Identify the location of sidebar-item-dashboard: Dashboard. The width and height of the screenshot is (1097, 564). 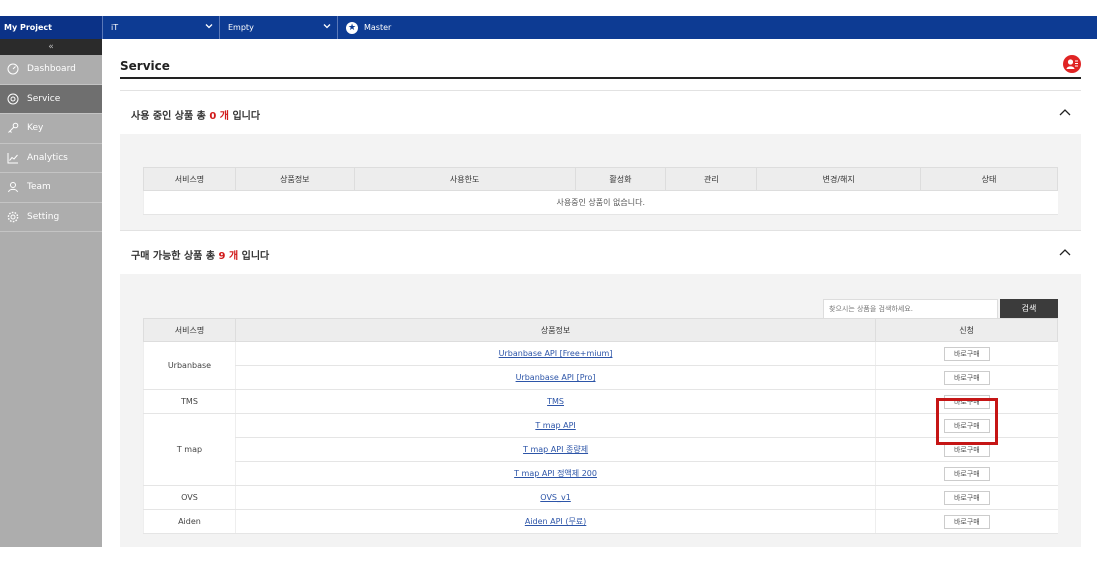
(51, 70).